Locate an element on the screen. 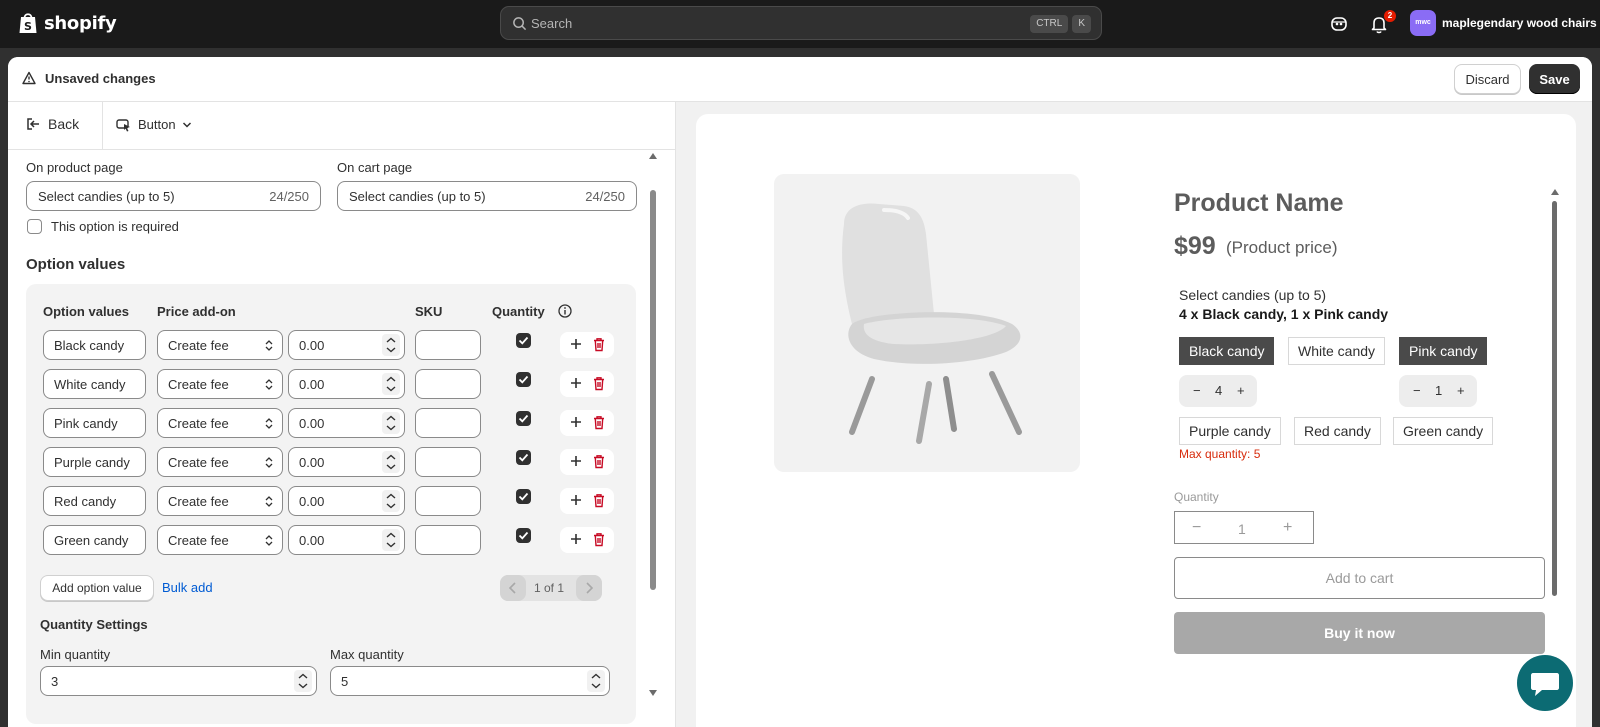 The height and width of the screenshot is (727, 1600). black-qty-plus: + is located at coordinates (1241, 390).